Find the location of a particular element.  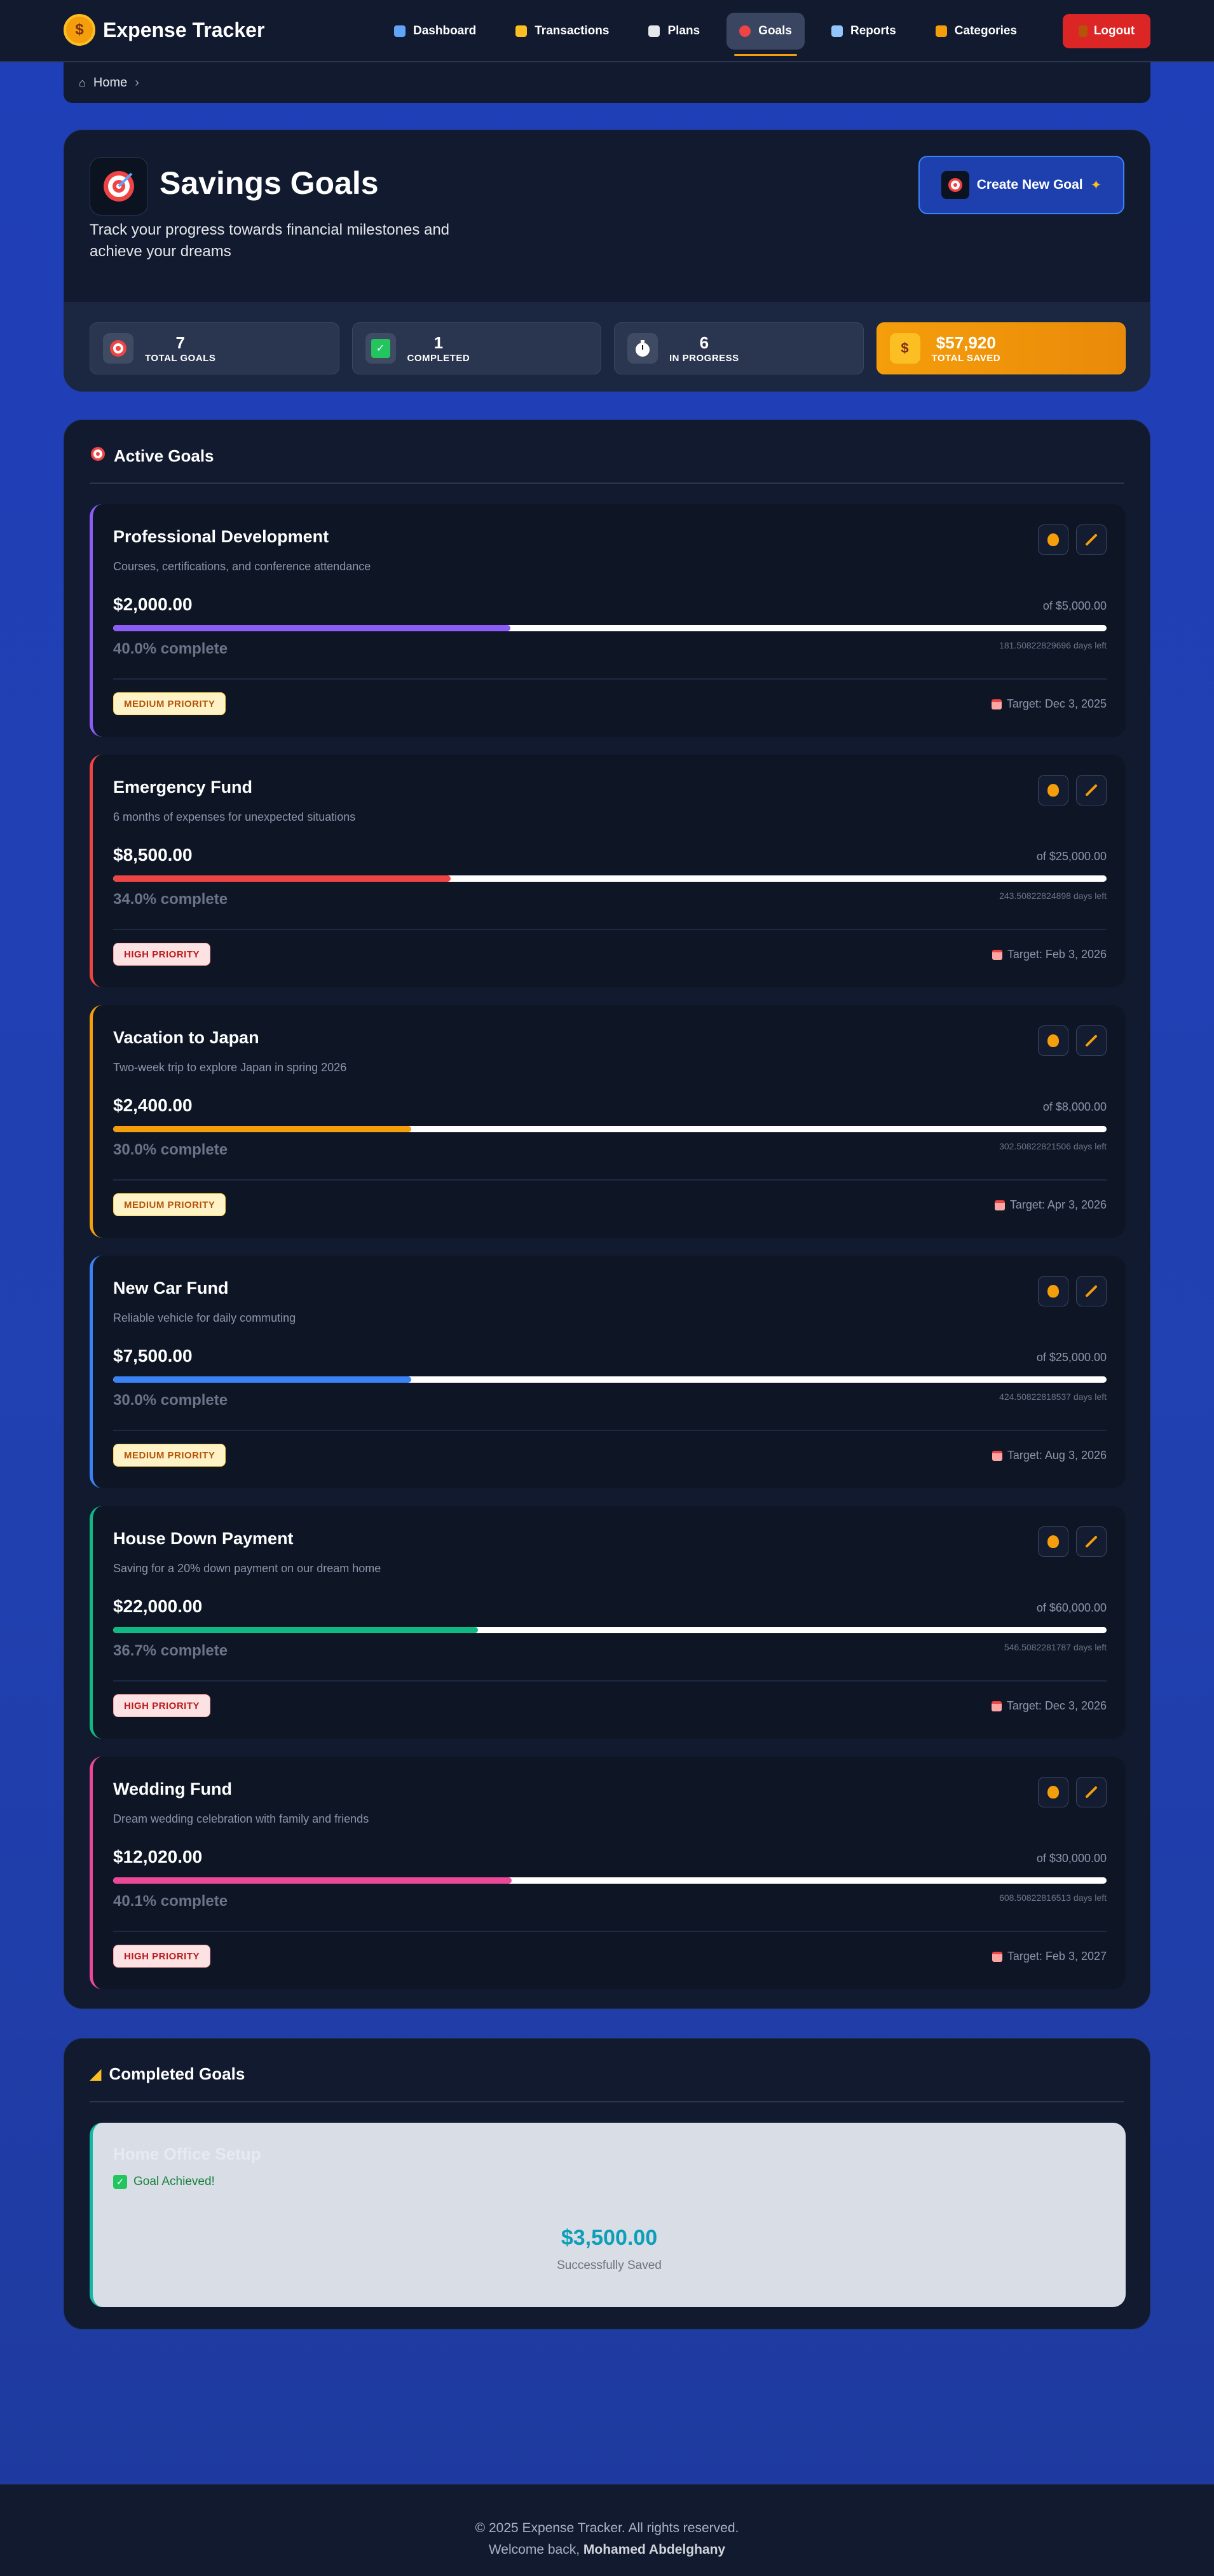

goal-target-date: Target: Dec 3, 2025 is located at coordinates (1049, 704).